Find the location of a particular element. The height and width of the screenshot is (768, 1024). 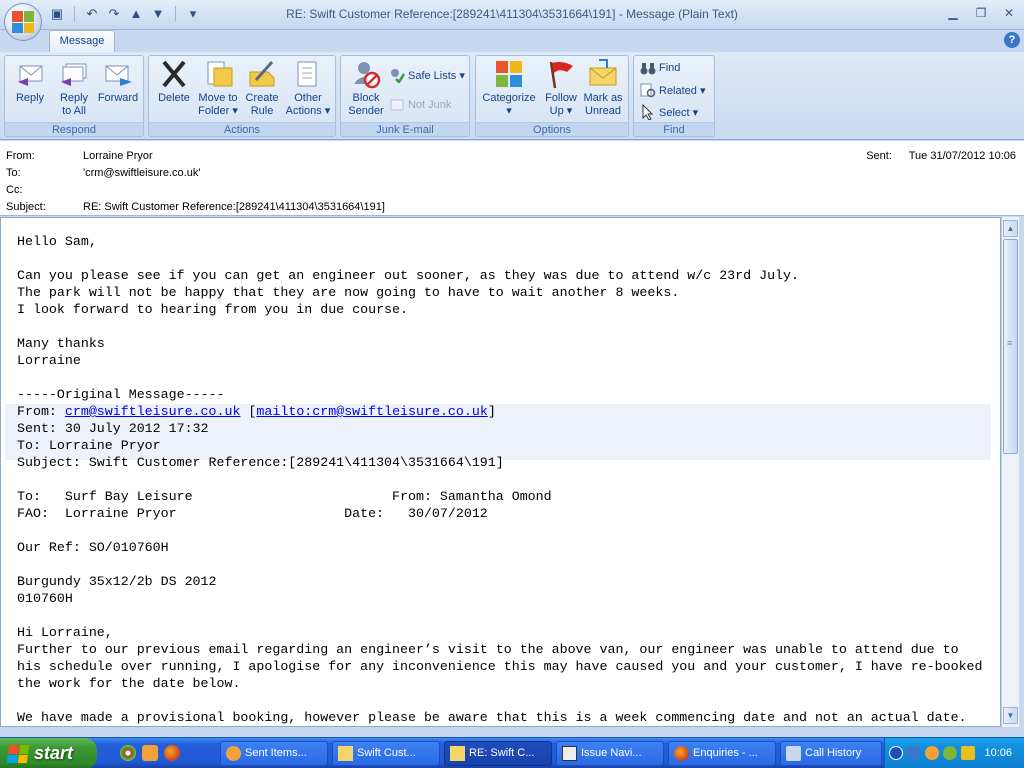

options-group-label: Options is located at coordinates (552, 129).